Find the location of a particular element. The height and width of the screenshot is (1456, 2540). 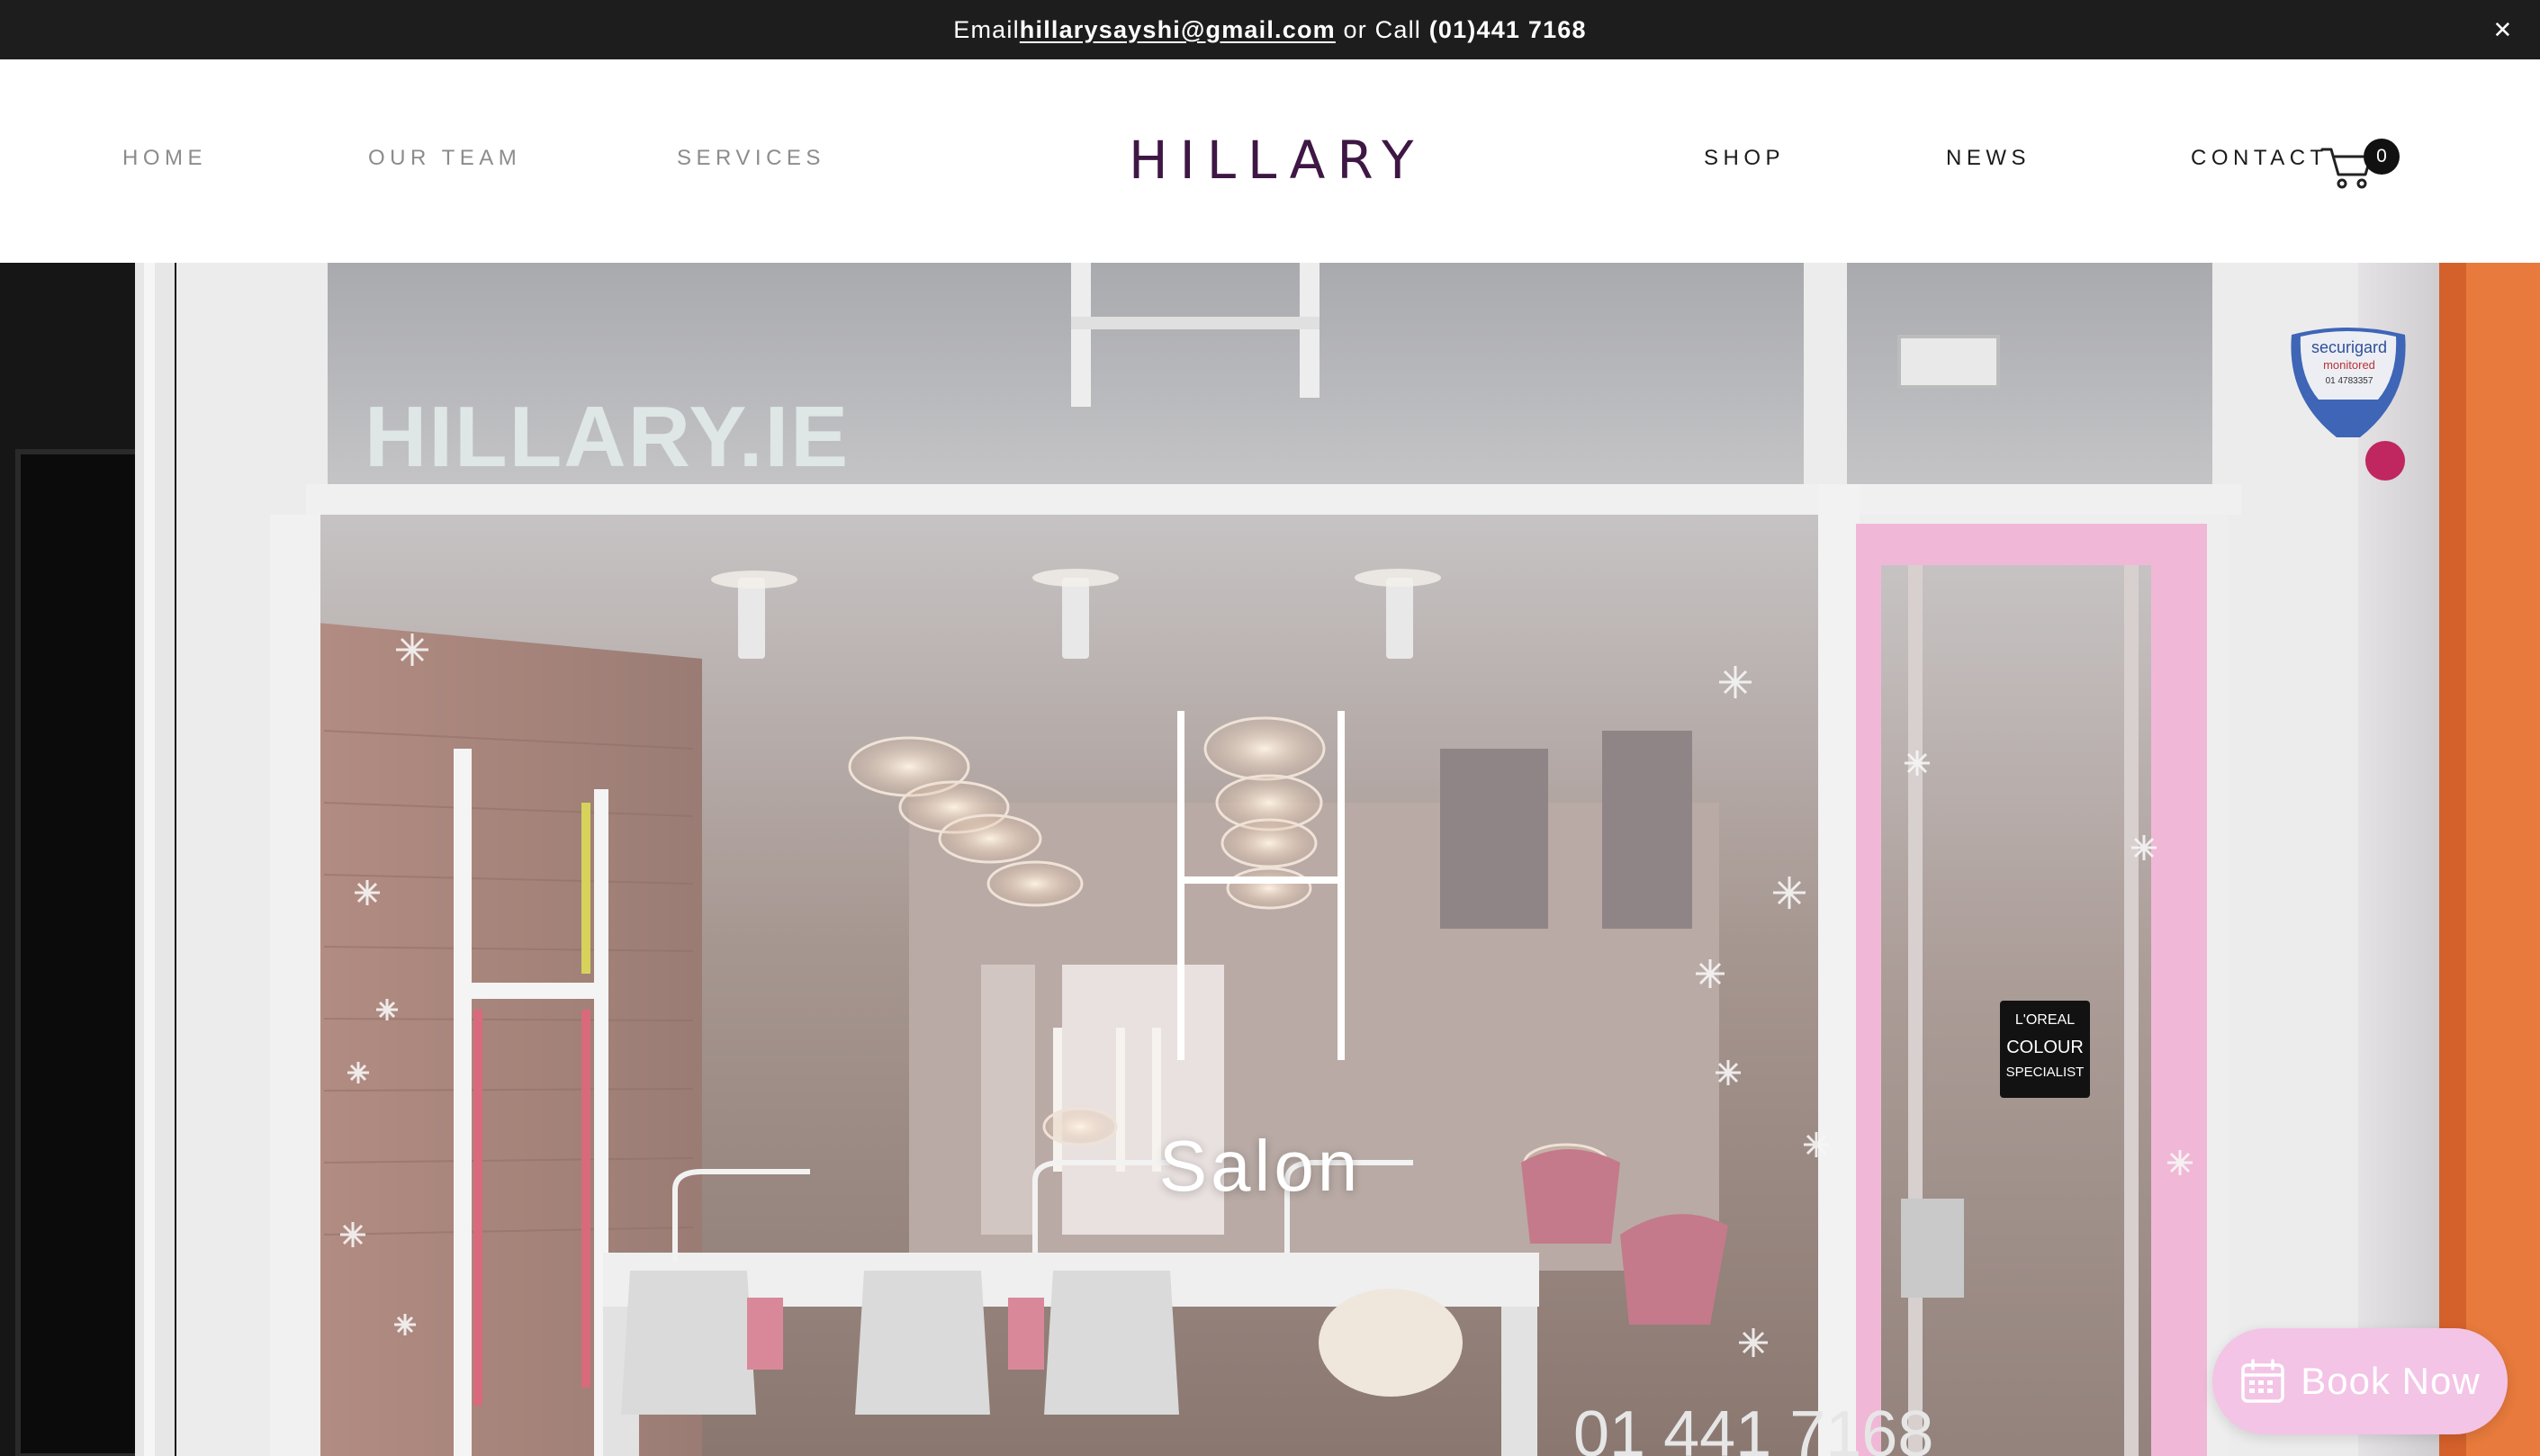

site-logo: HILLARY is located at coordinates (1271, 160).